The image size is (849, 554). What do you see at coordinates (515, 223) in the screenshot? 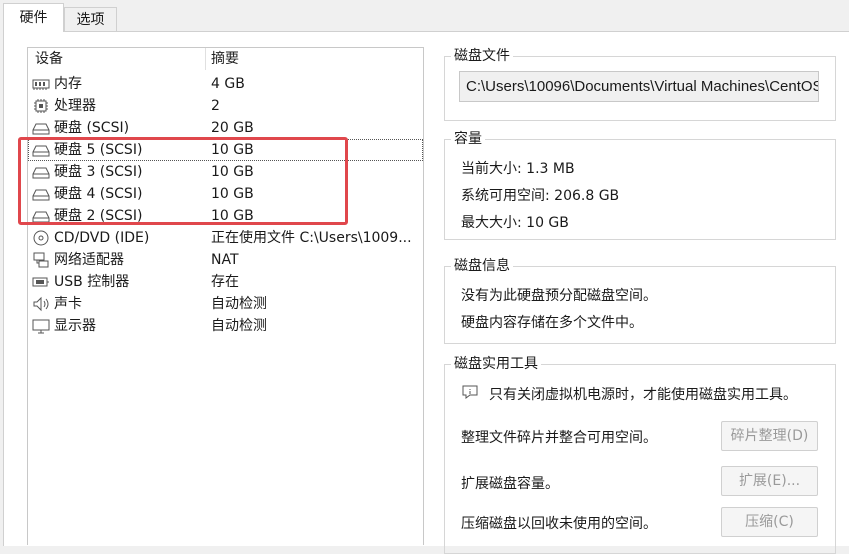
I see `max-size-text: 最大大小: 10 GB` at bounding box center [515, 223].